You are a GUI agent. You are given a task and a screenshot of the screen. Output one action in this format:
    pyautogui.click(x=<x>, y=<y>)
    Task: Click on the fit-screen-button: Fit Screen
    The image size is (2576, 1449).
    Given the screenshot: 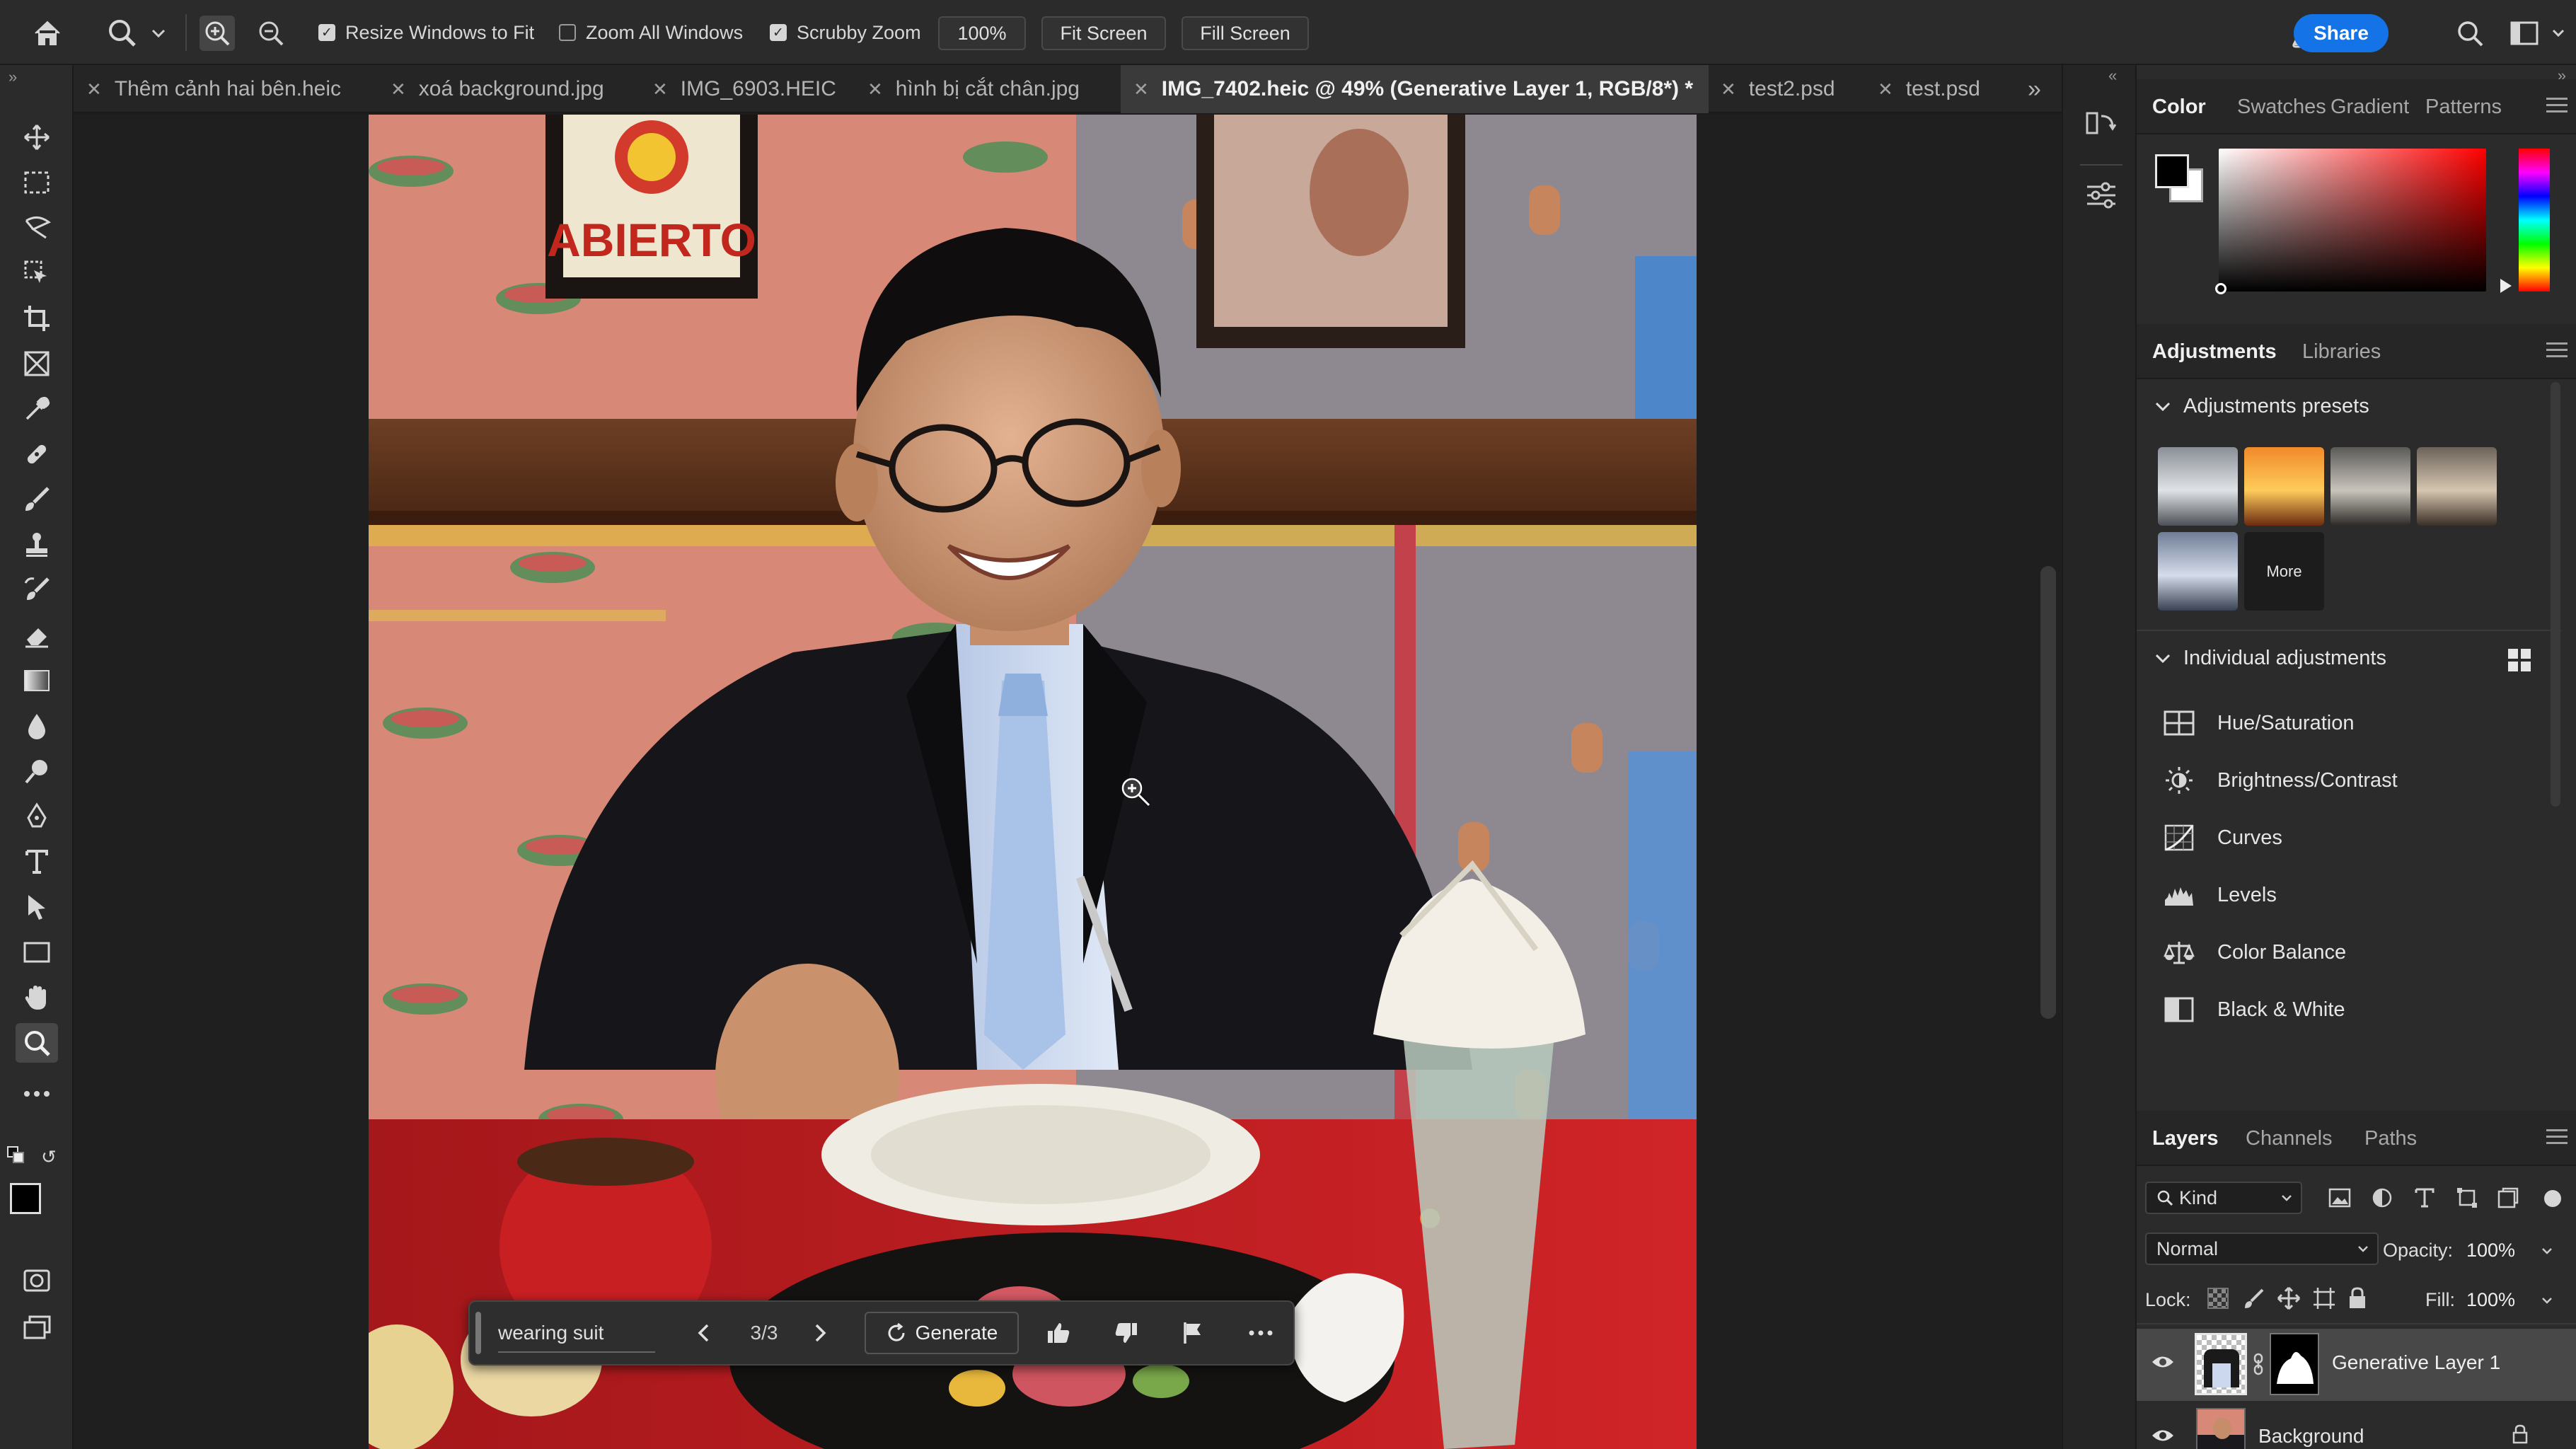 What is the action you would take?
    pyautogui.click(x=1103, y=33)
    